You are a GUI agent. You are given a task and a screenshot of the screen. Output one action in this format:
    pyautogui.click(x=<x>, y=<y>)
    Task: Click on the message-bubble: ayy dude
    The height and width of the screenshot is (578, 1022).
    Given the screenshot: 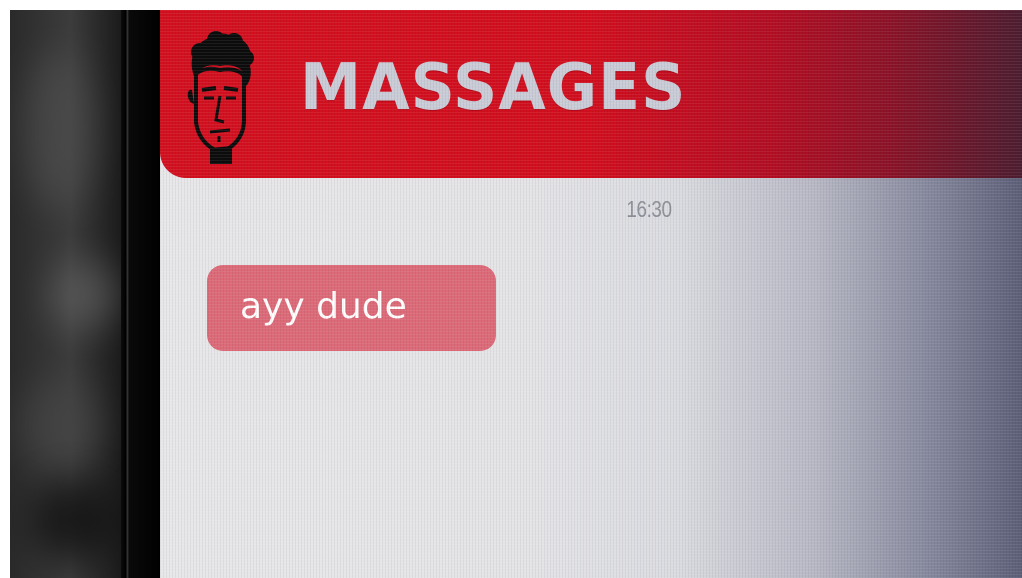 What is the action you would take?
    pyautogui.click(x=351, y=308)
    